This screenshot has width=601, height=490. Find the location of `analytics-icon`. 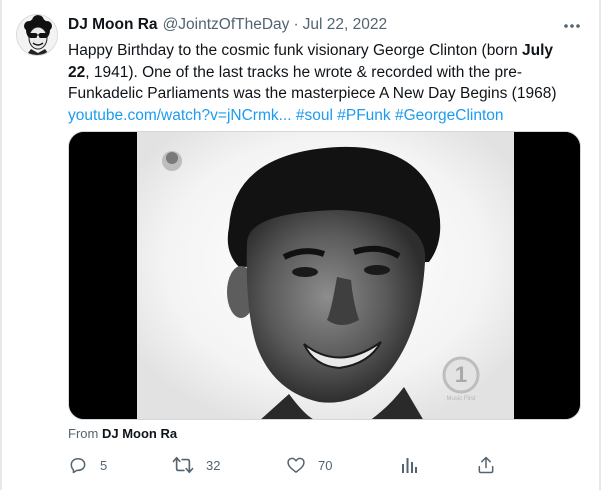

analytics-icon is located at coordinates (409, 465).